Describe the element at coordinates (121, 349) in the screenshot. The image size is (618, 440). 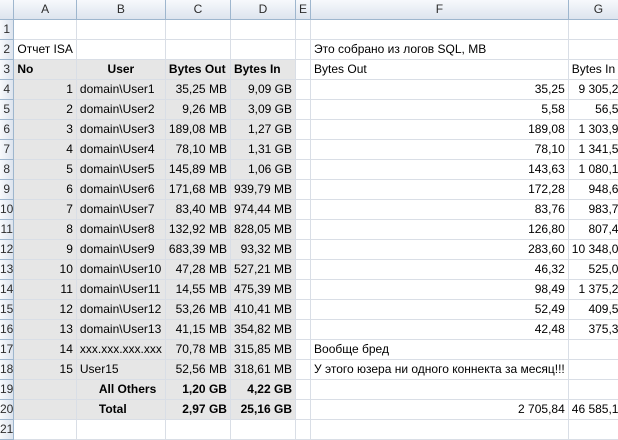
I see `cell-b17: xxx.xxx.xxx.xxx` at that location.